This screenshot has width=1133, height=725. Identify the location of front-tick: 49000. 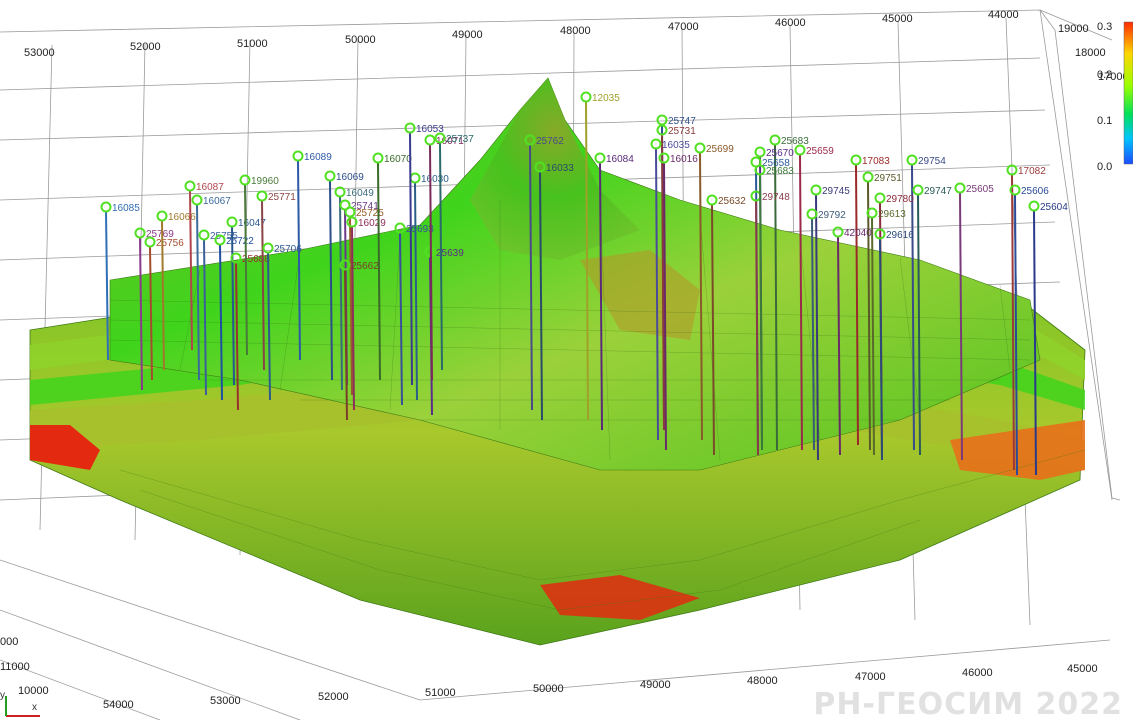
(655, 685).